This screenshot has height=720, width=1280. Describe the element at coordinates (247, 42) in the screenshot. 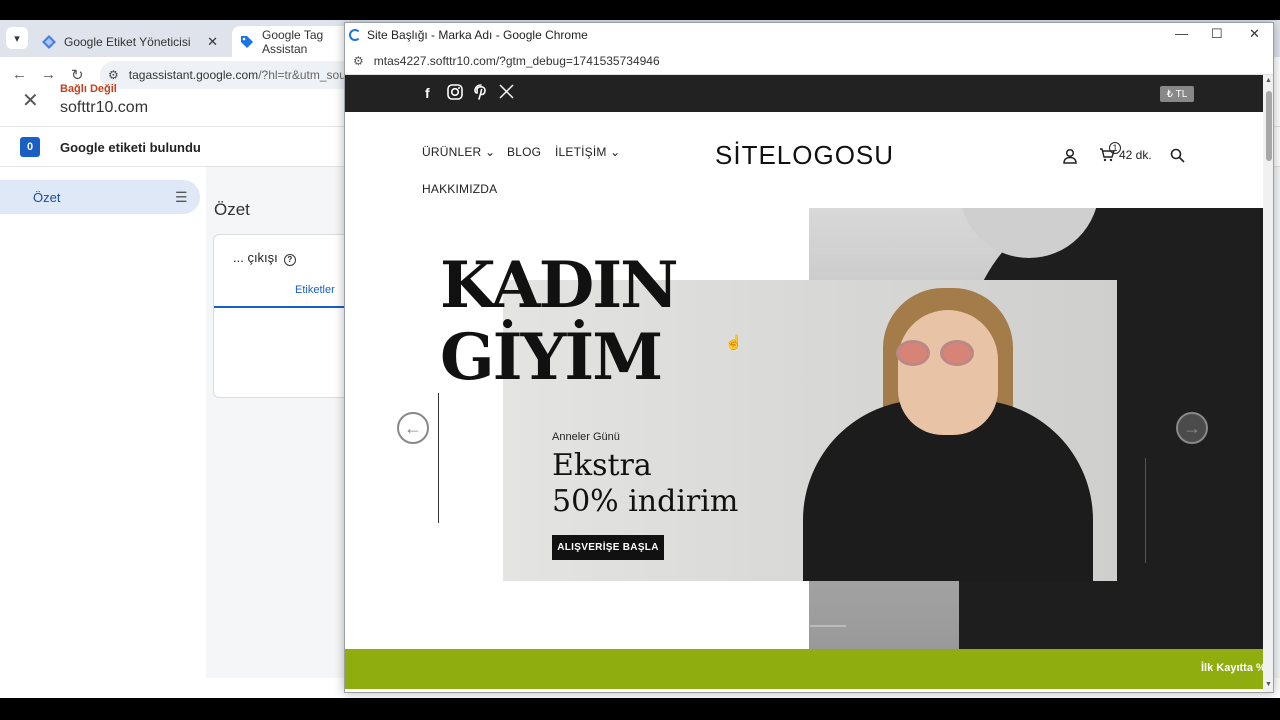

I see `tag-icon` at that location.